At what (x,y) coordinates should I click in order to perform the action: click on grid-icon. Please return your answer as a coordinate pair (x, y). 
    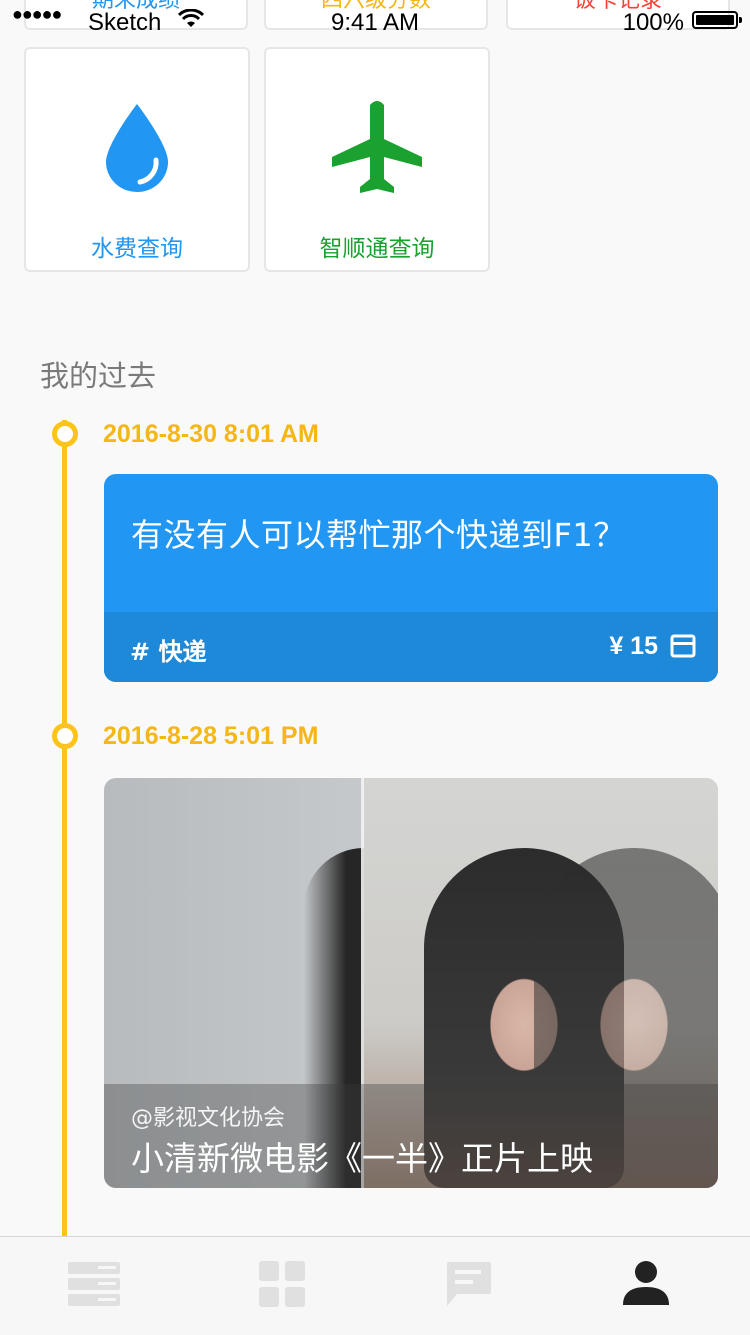
    Looking at the image, I should click on (282, 1286).